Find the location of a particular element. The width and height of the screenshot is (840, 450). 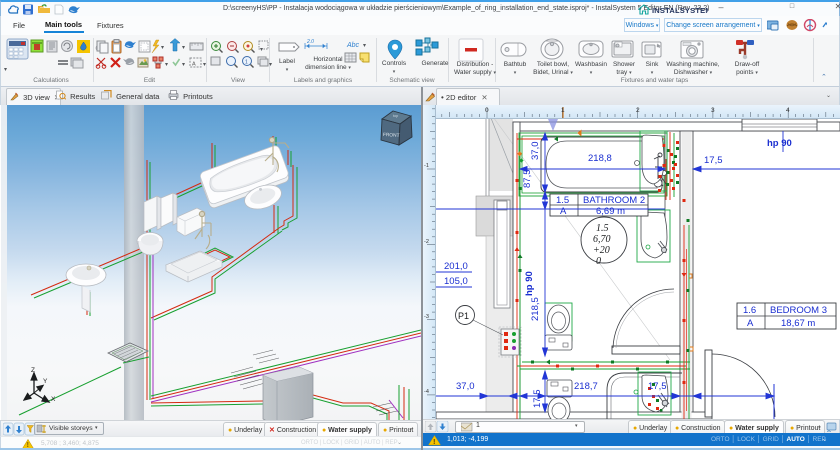

svg-text: BATHROOM 2 is located at coordinates (614, 200).